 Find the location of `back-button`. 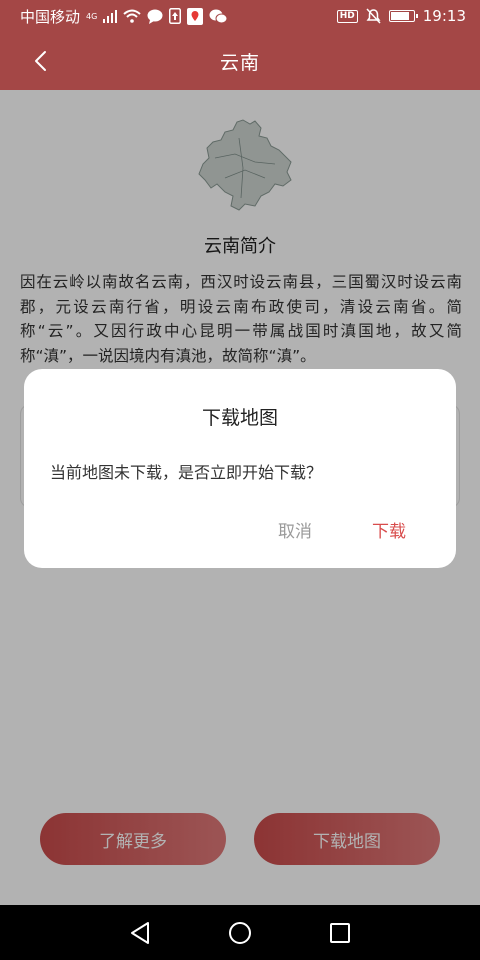

back-button is located at coordinates (40, 61).